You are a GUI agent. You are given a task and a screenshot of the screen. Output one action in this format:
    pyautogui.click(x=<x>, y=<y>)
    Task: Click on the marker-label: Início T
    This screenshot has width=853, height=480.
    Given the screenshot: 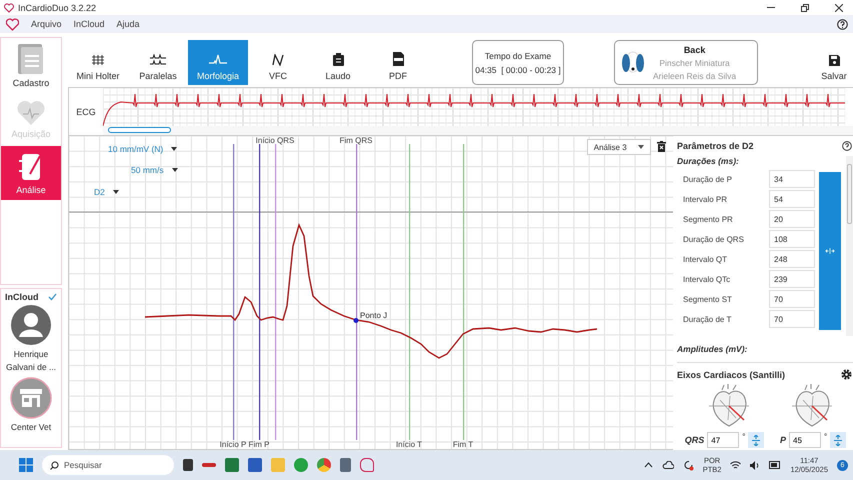 What is the action you would take?
    pyautogui.click(x=409, y=444)
    